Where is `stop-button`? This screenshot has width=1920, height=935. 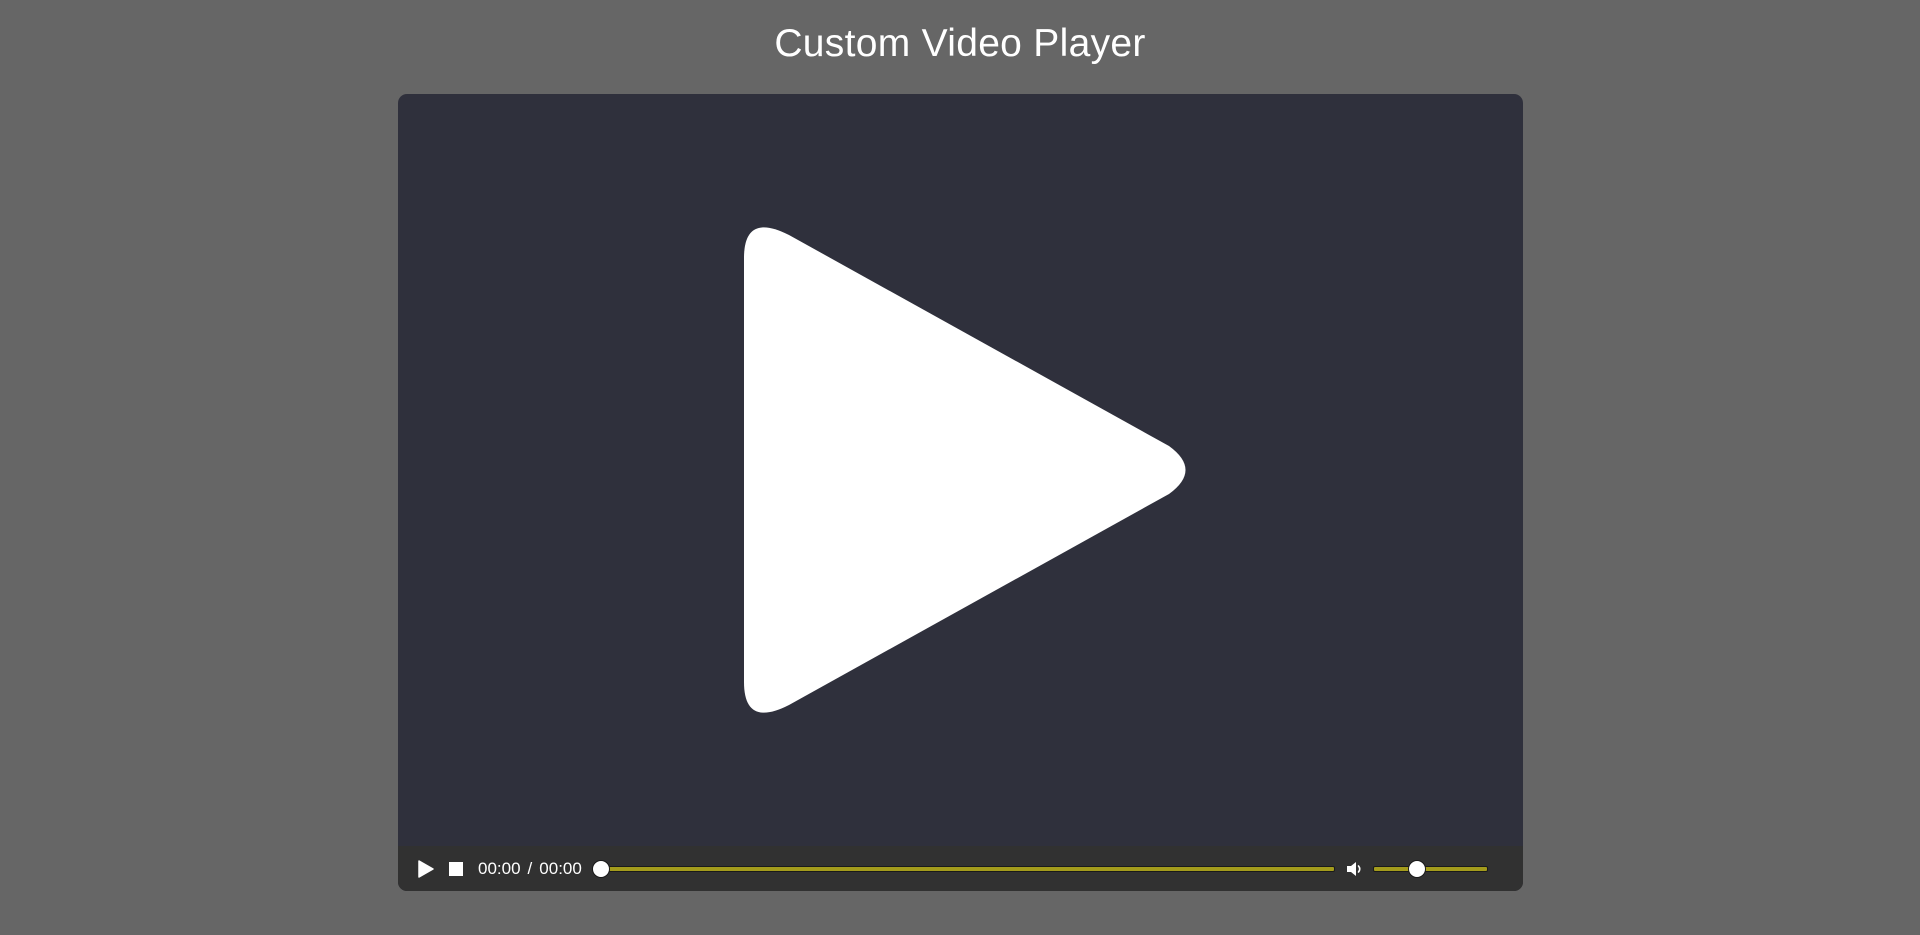
stop-button is located at coordinates (456, 869).